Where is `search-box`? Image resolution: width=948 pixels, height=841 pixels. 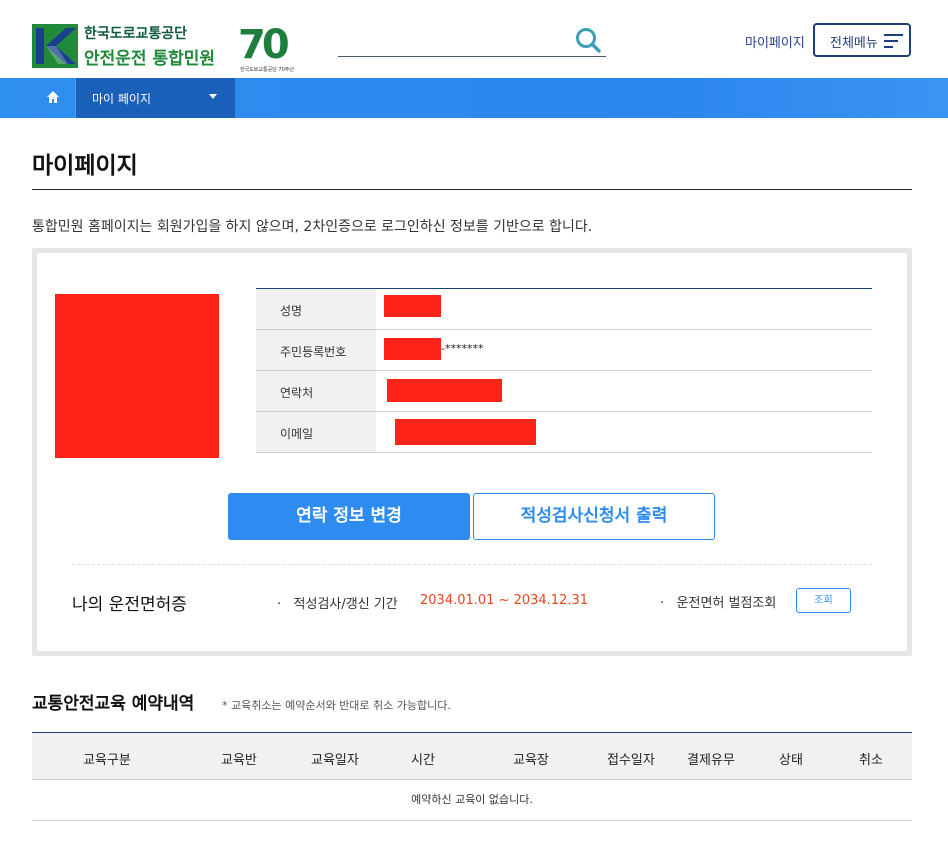 search-box is located at coordinates (472, 40).